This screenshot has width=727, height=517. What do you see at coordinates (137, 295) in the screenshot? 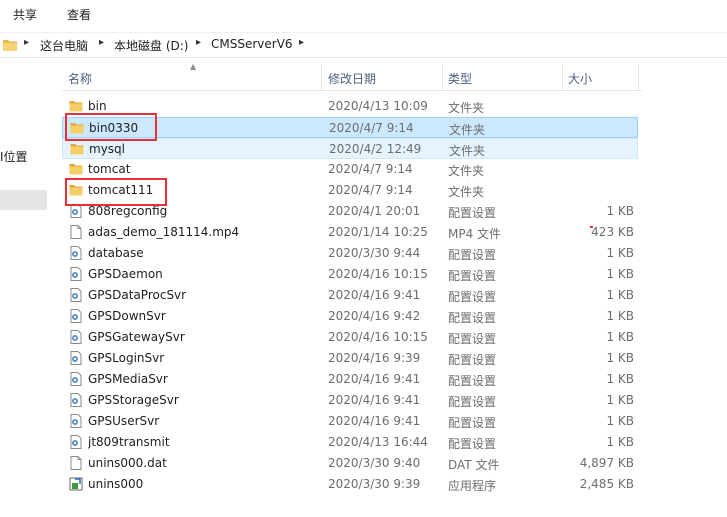
I see `file-name: GPSDataProcSvr` at bounding box center [137, 295].